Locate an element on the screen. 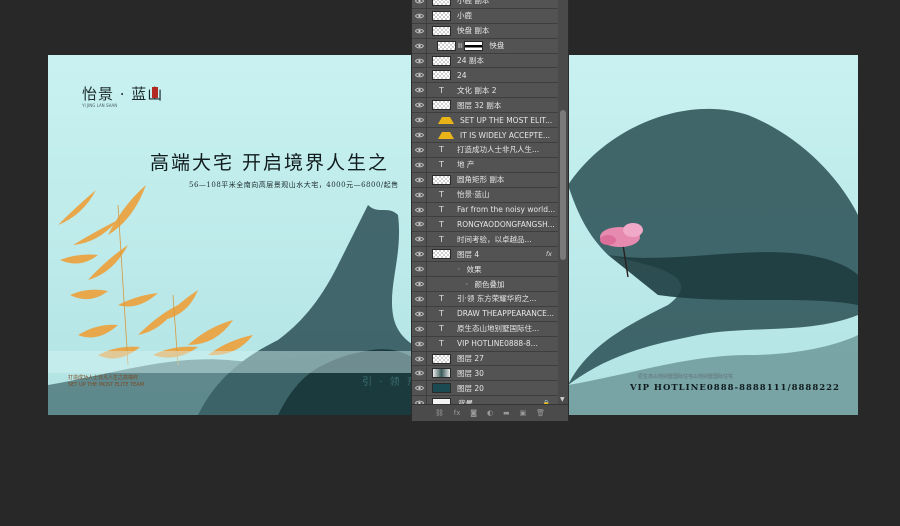 The width and height of the screenshot is (900, 526). scroll-down-arrow-icon: ▼ is located at coordinates (562, 399).